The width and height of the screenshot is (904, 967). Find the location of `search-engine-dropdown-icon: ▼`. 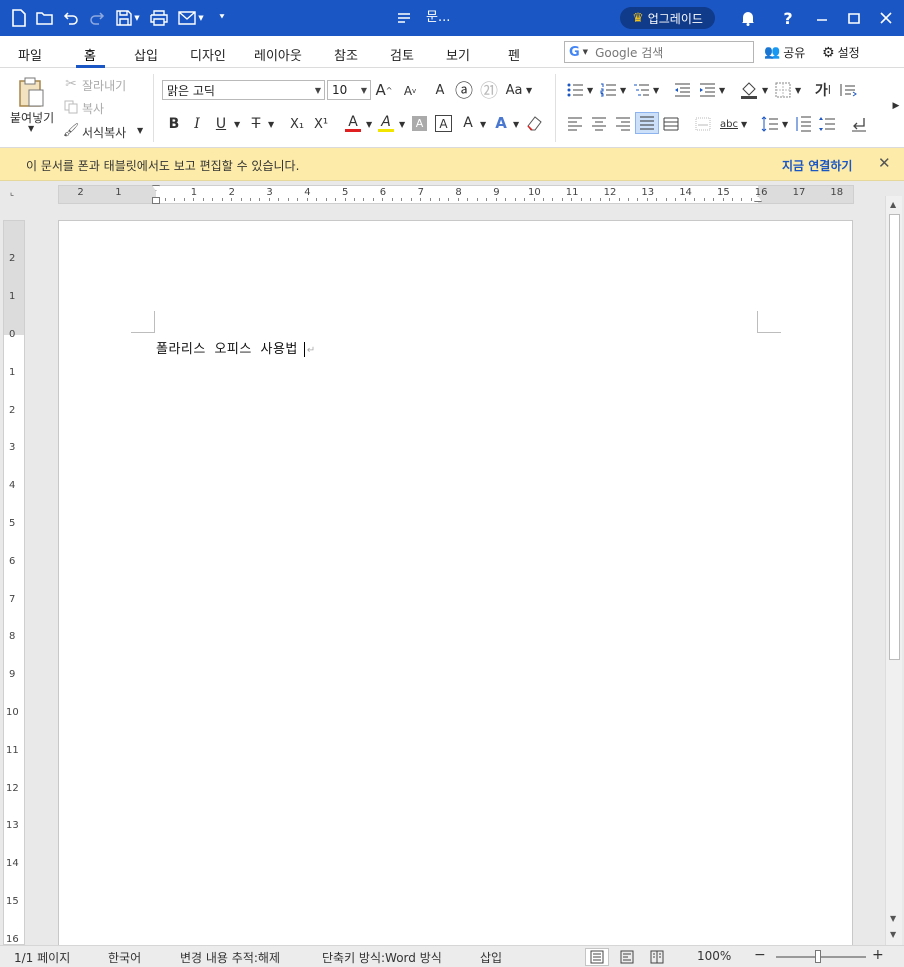

search-engine-dropdown-icon: ▼ is located at coordinates (585, 52).